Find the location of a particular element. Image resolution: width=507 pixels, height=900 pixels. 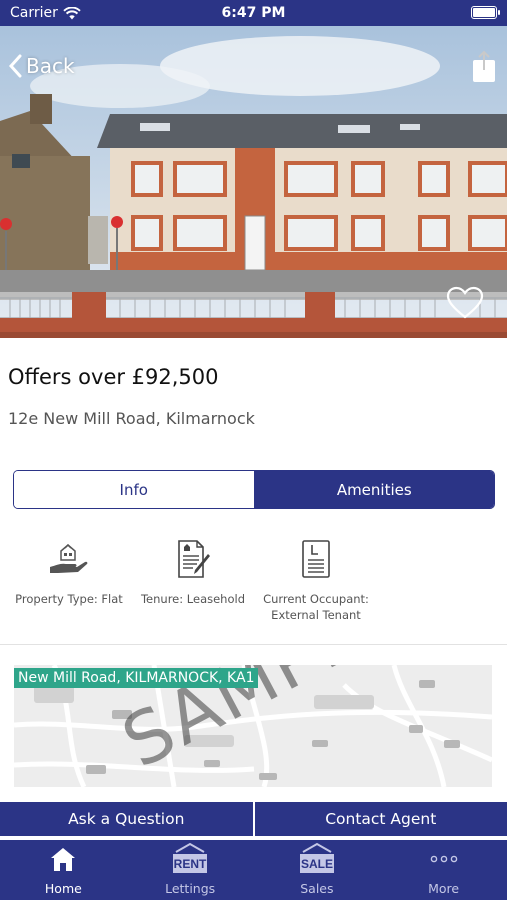

rent-sign-icon: RENT is located at coordinates (190, 857).